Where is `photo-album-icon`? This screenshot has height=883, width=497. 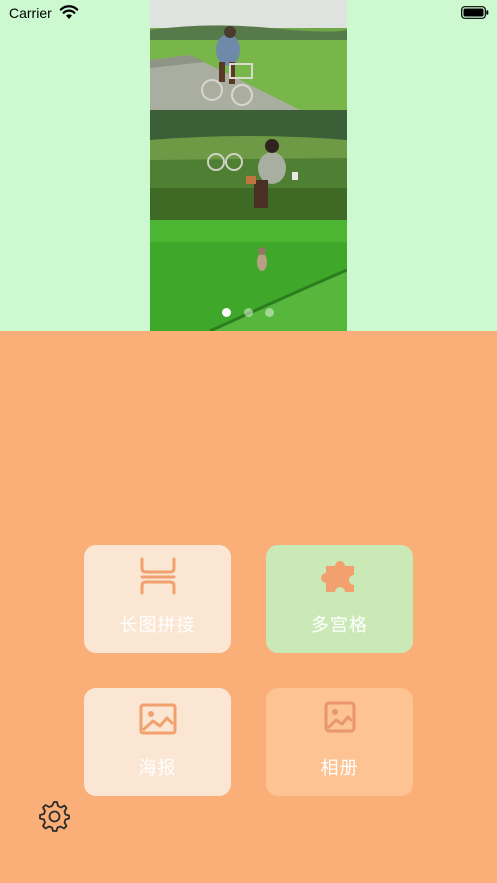
photo-album-icon is located at coordinates (339, 717).